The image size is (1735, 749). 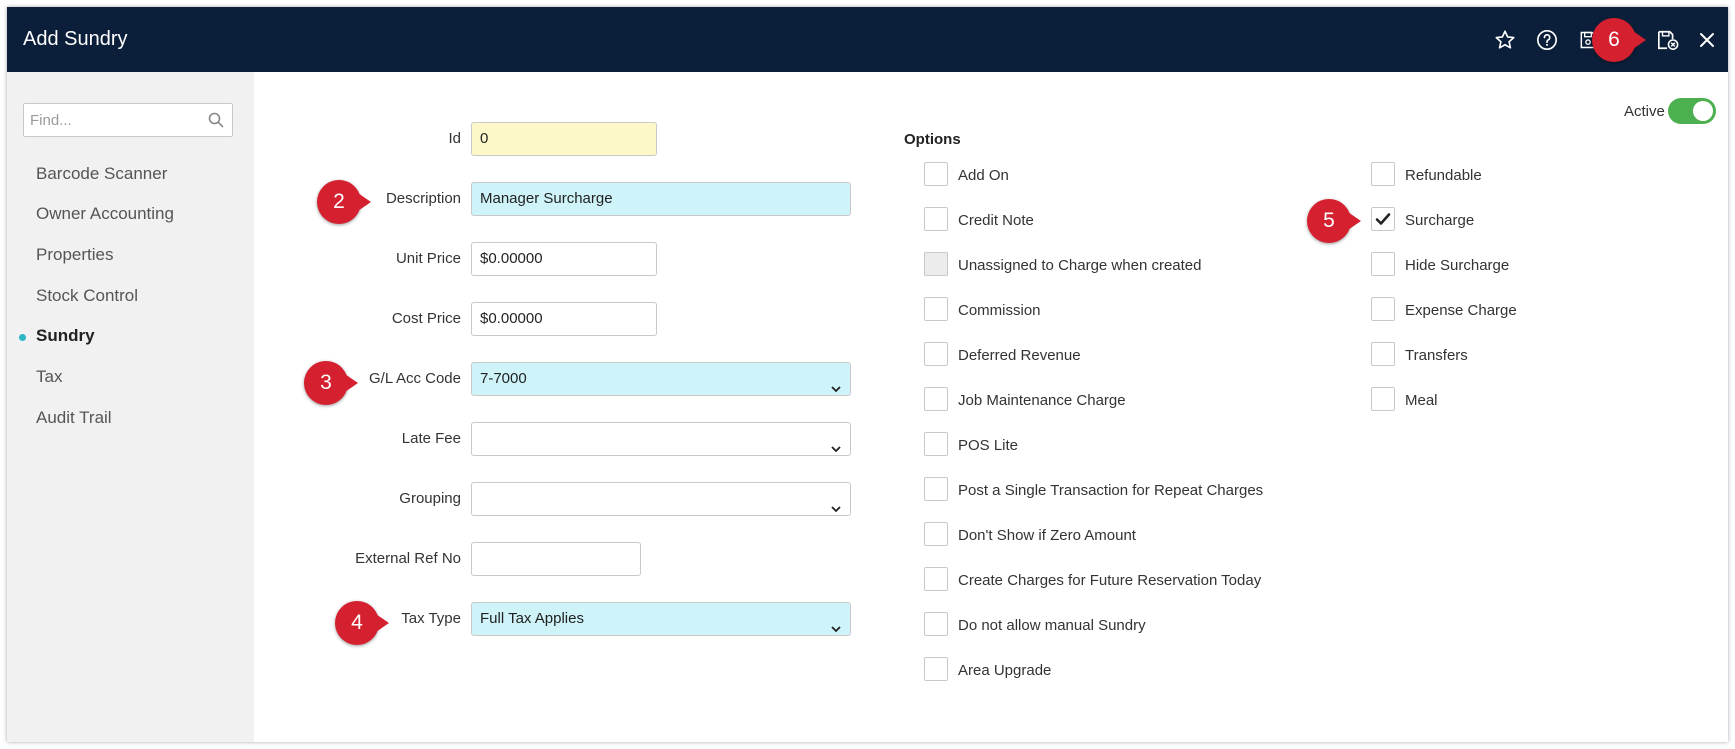 What do you see at coordinates (1080, 265) in the screenshot?
I see `unassigned-to-charge-label: Unassigned to Charge when created` at bounding box center [1080, 265].